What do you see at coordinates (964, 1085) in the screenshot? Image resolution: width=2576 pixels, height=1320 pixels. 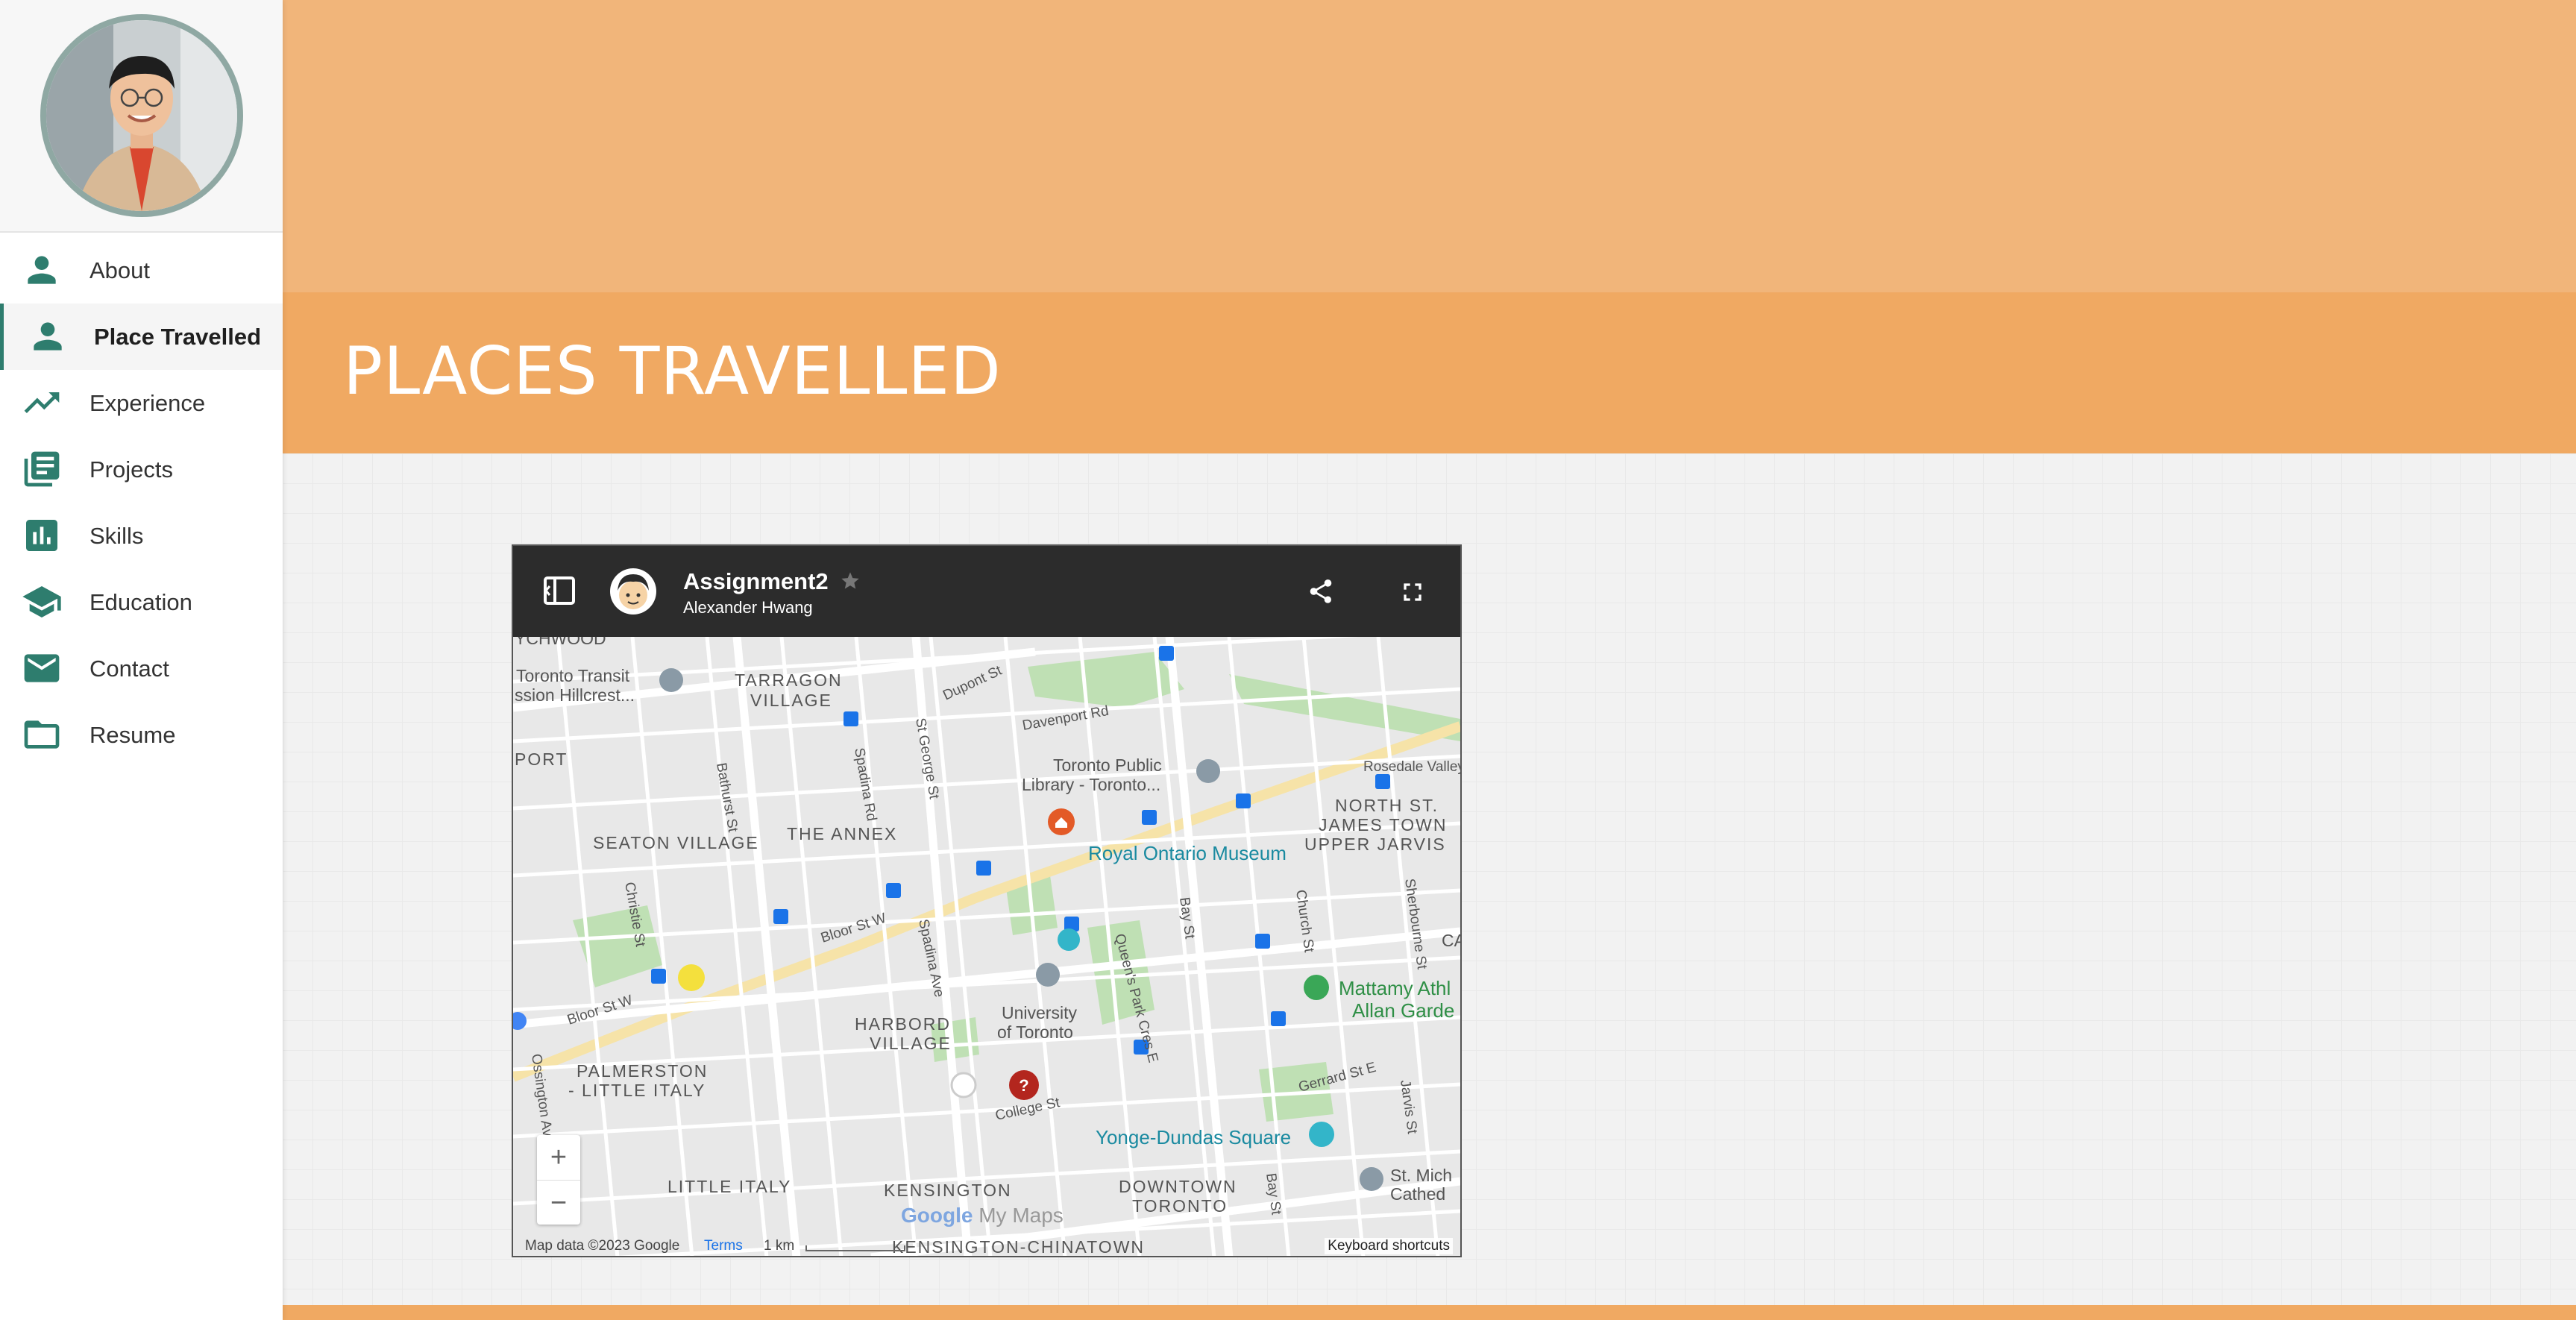 I see `location-dot` at bounding box center [964, 1085].